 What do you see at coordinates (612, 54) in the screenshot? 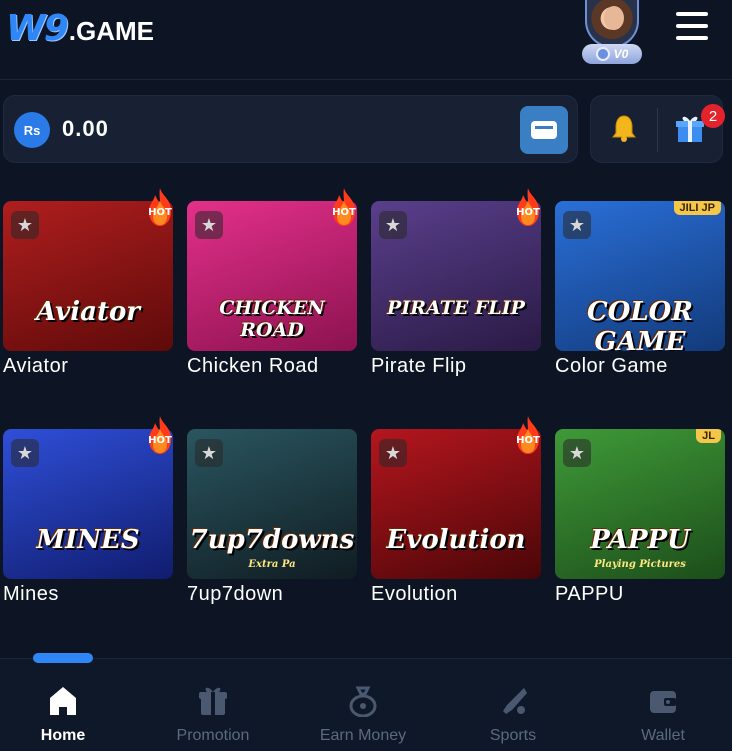
I see `vip-badge: V0` at bounding box center [612, 54].